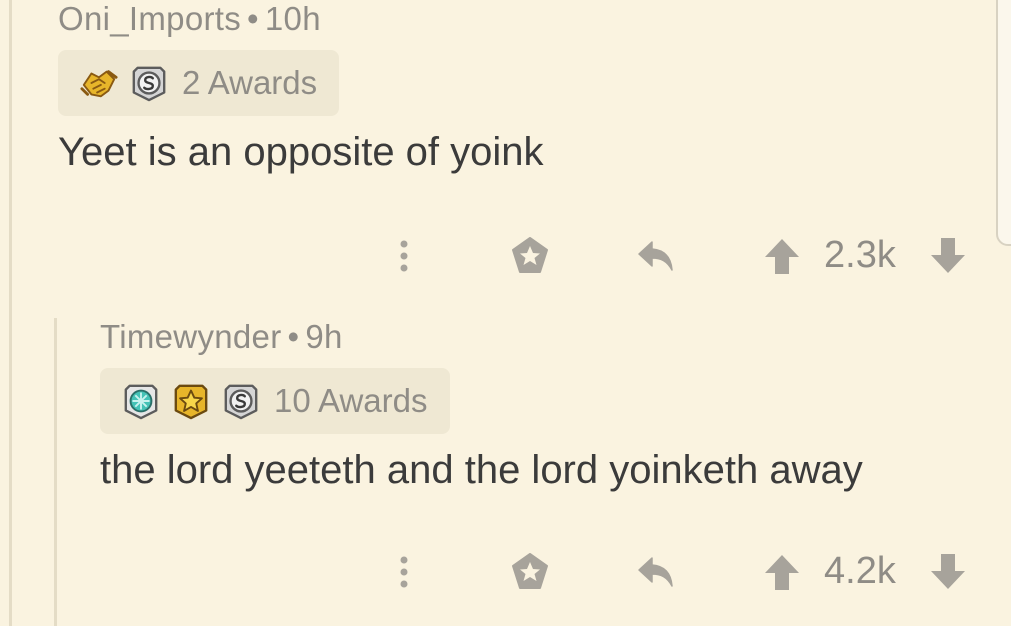  I want to click on comment-actions: 4.2k, so click(505, 571).